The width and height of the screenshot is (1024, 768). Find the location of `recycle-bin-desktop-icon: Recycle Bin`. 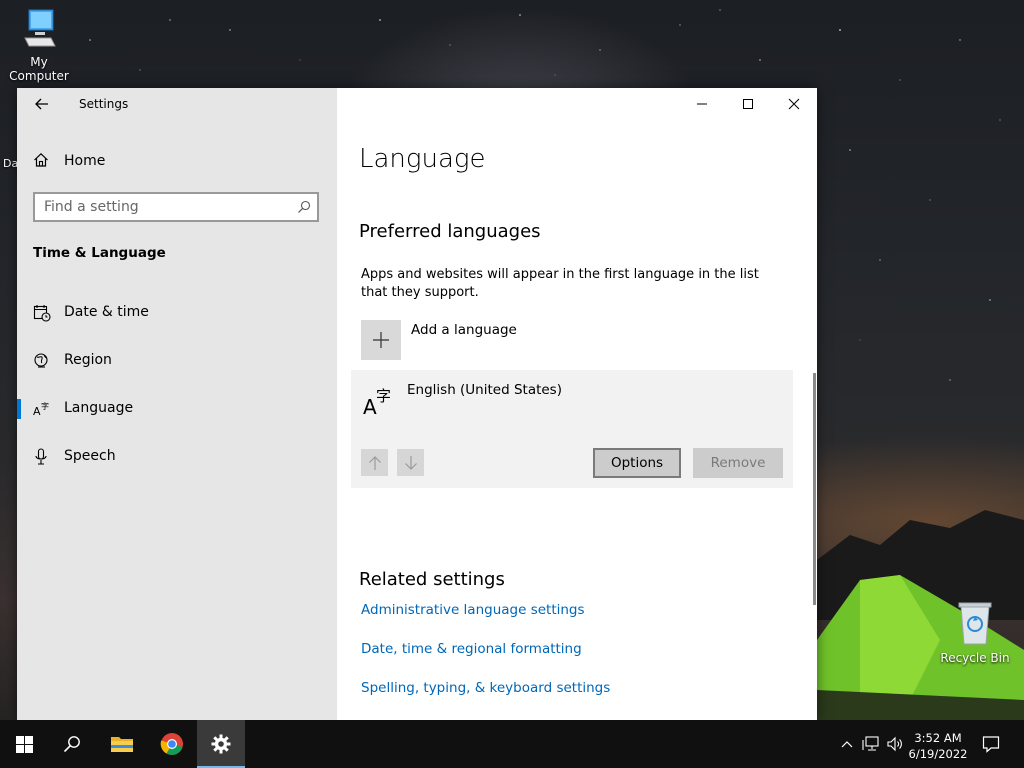

recycle-bin-desktop-icon: Recycle Bin is located at coordinates (975, 632).